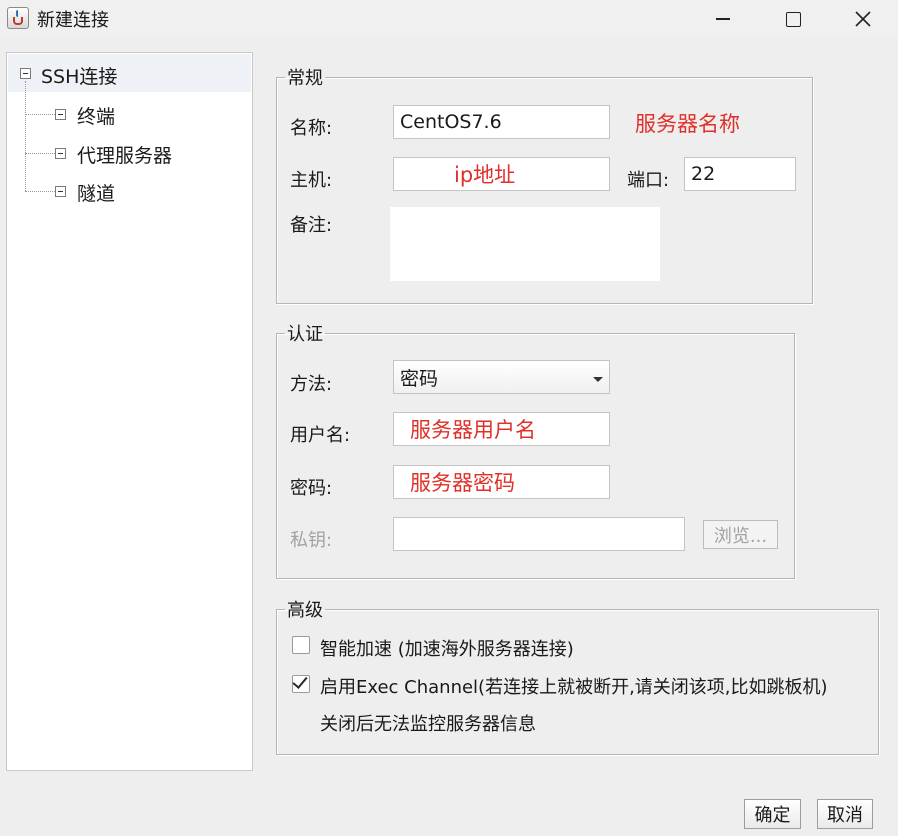 The image size is (898, 836). What do you see at coordinates (311, 540) in the screenshot?
I see `private-key-label: 私钥:` at bounding box center [311, 540].